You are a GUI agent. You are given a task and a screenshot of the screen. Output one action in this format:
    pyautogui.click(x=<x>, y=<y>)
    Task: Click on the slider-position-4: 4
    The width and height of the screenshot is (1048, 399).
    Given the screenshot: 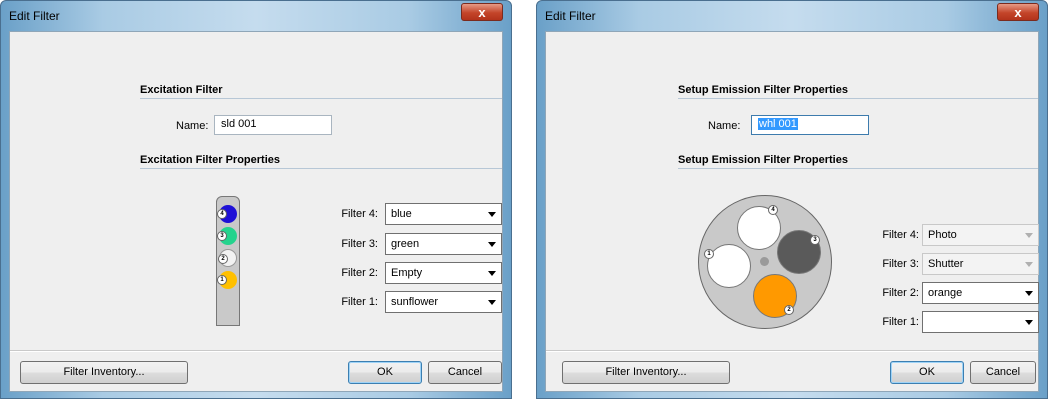 What is the action you would take?
    pyautogui.click(x=227, y=214)
    